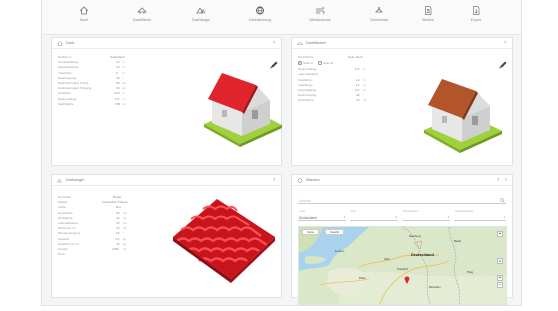 The image size is (558, 311). I want to click on field-hint: Land, so click(302, 211).